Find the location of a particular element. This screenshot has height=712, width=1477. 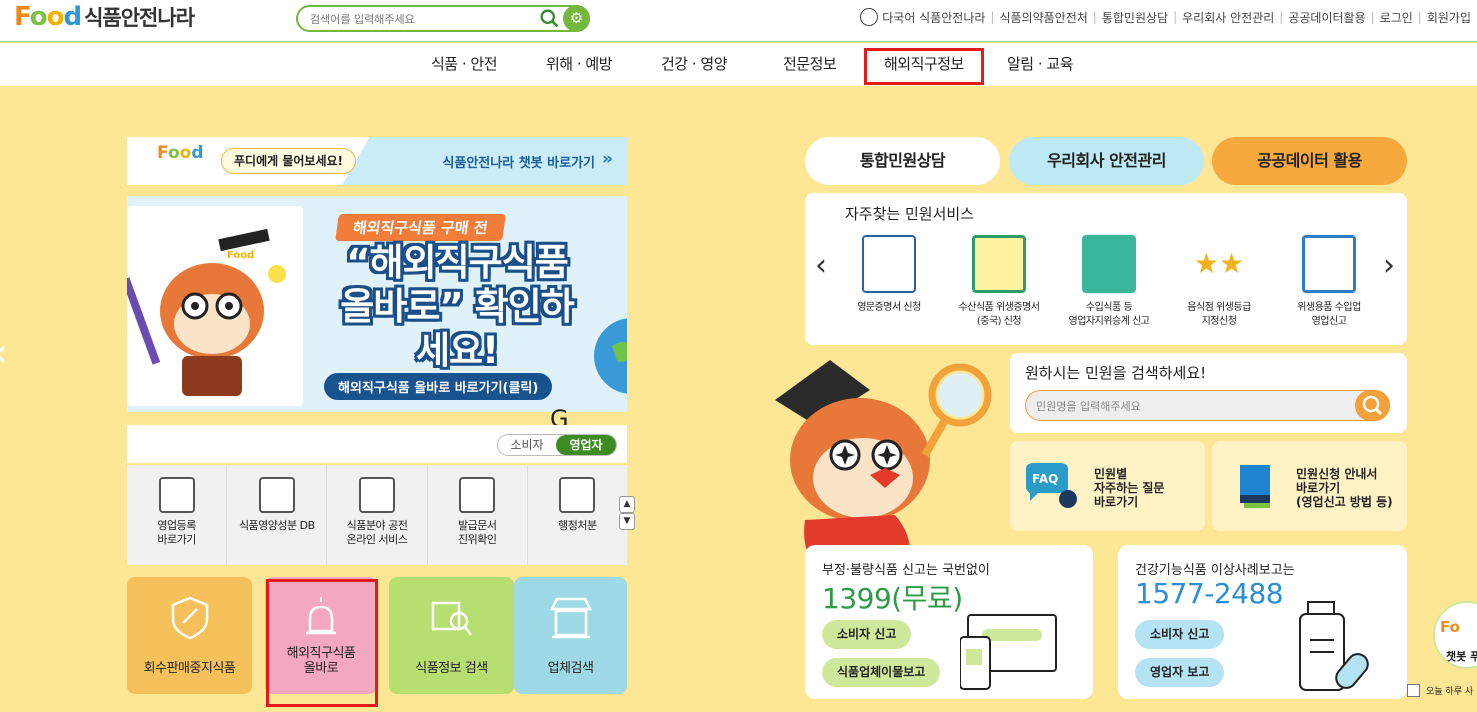

link-login: 로그인 is located at coordinates (1396, 17).